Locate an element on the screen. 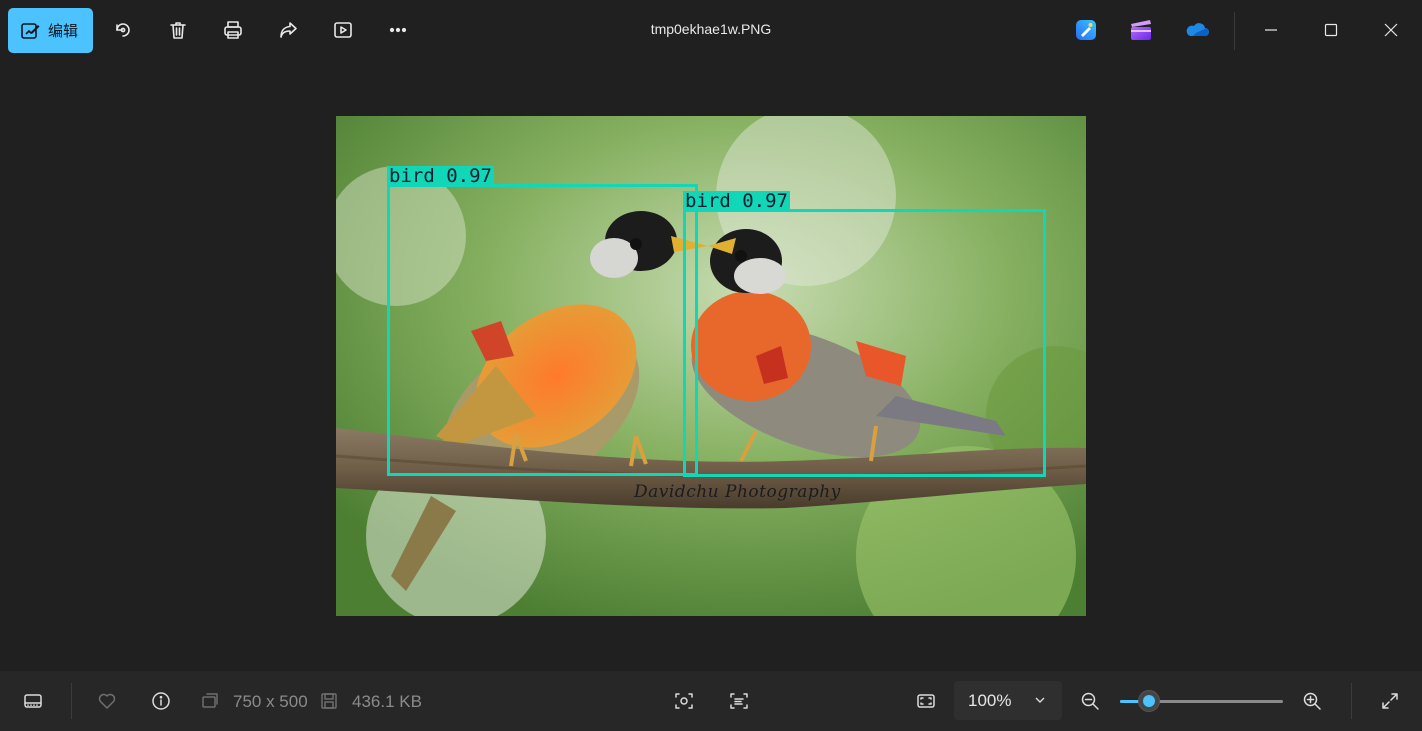 Image resolution: width=1422 pixels, height=731 pixels. minimize-icon is located at coordinates (1271, 30).